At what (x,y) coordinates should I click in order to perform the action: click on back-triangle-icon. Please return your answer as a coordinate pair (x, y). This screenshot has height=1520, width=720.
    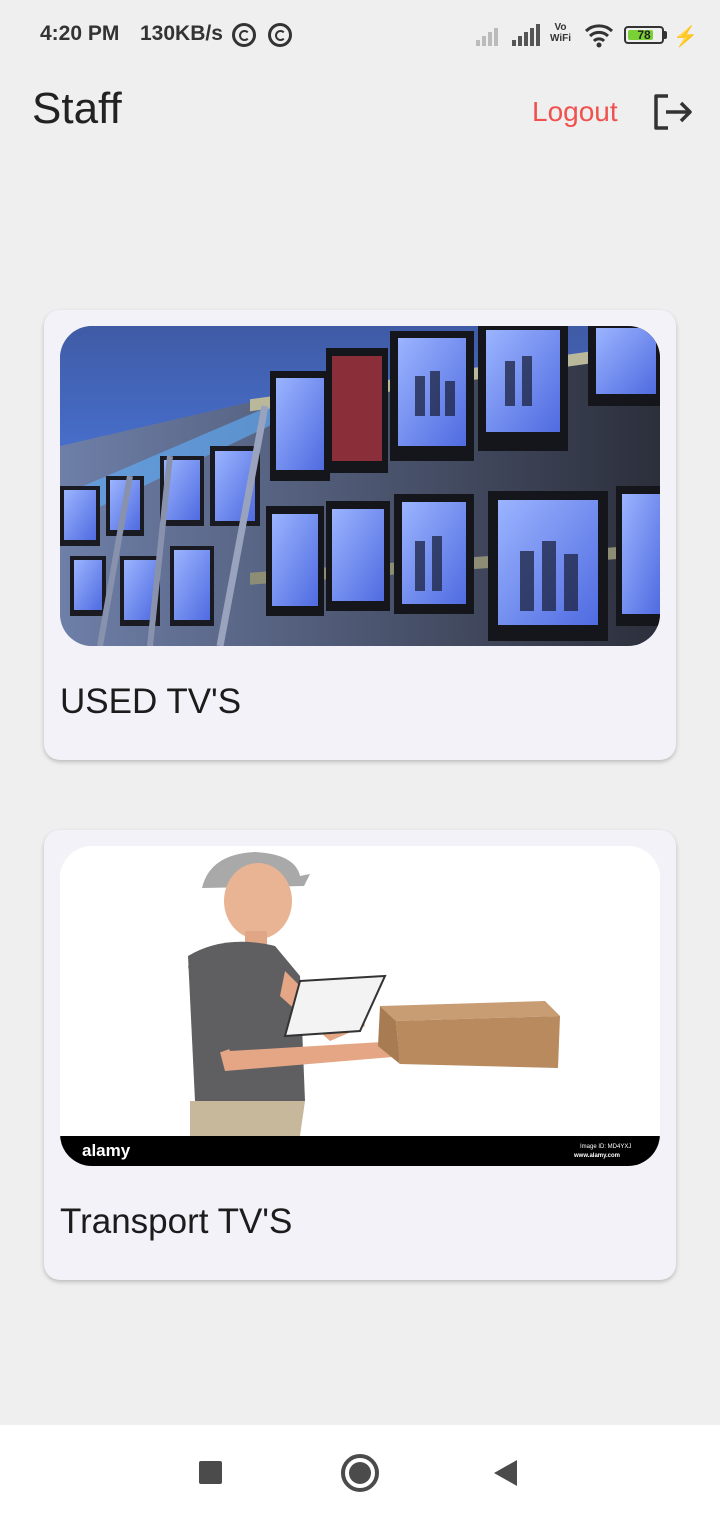
    Looking at the image, I should click on (505, 1473).